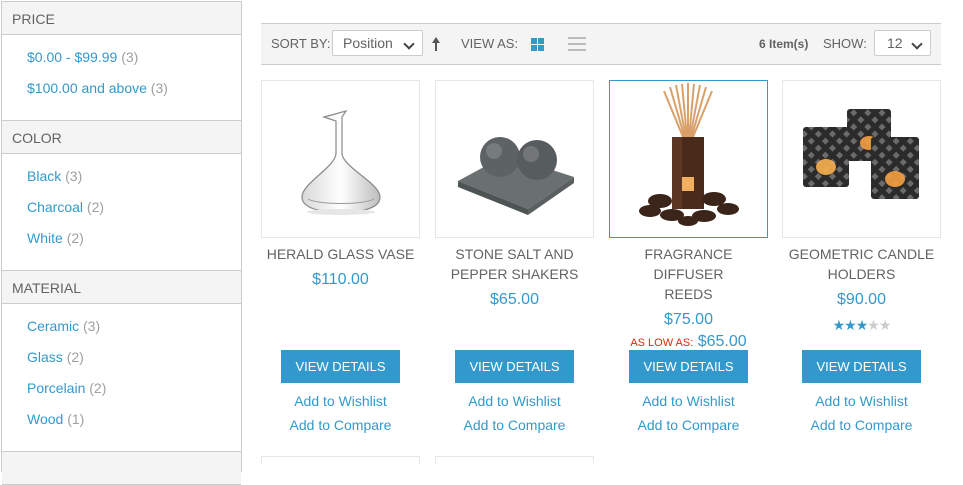  What do you see at coordinates (55, 207) in the screenshot?
I see `filter-link: Charcoal` at bounding box center [55, 207].